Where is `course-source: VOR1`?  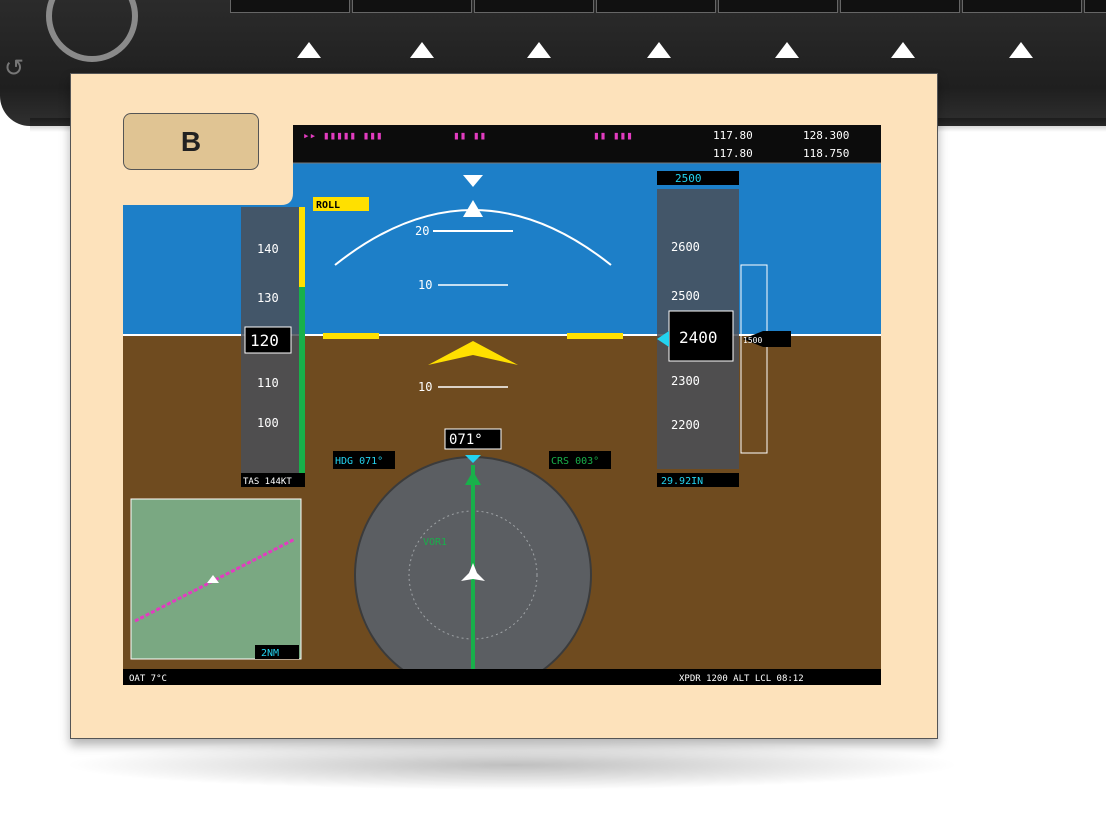 course-source: VOR1 is located at coordinates (435, 542).